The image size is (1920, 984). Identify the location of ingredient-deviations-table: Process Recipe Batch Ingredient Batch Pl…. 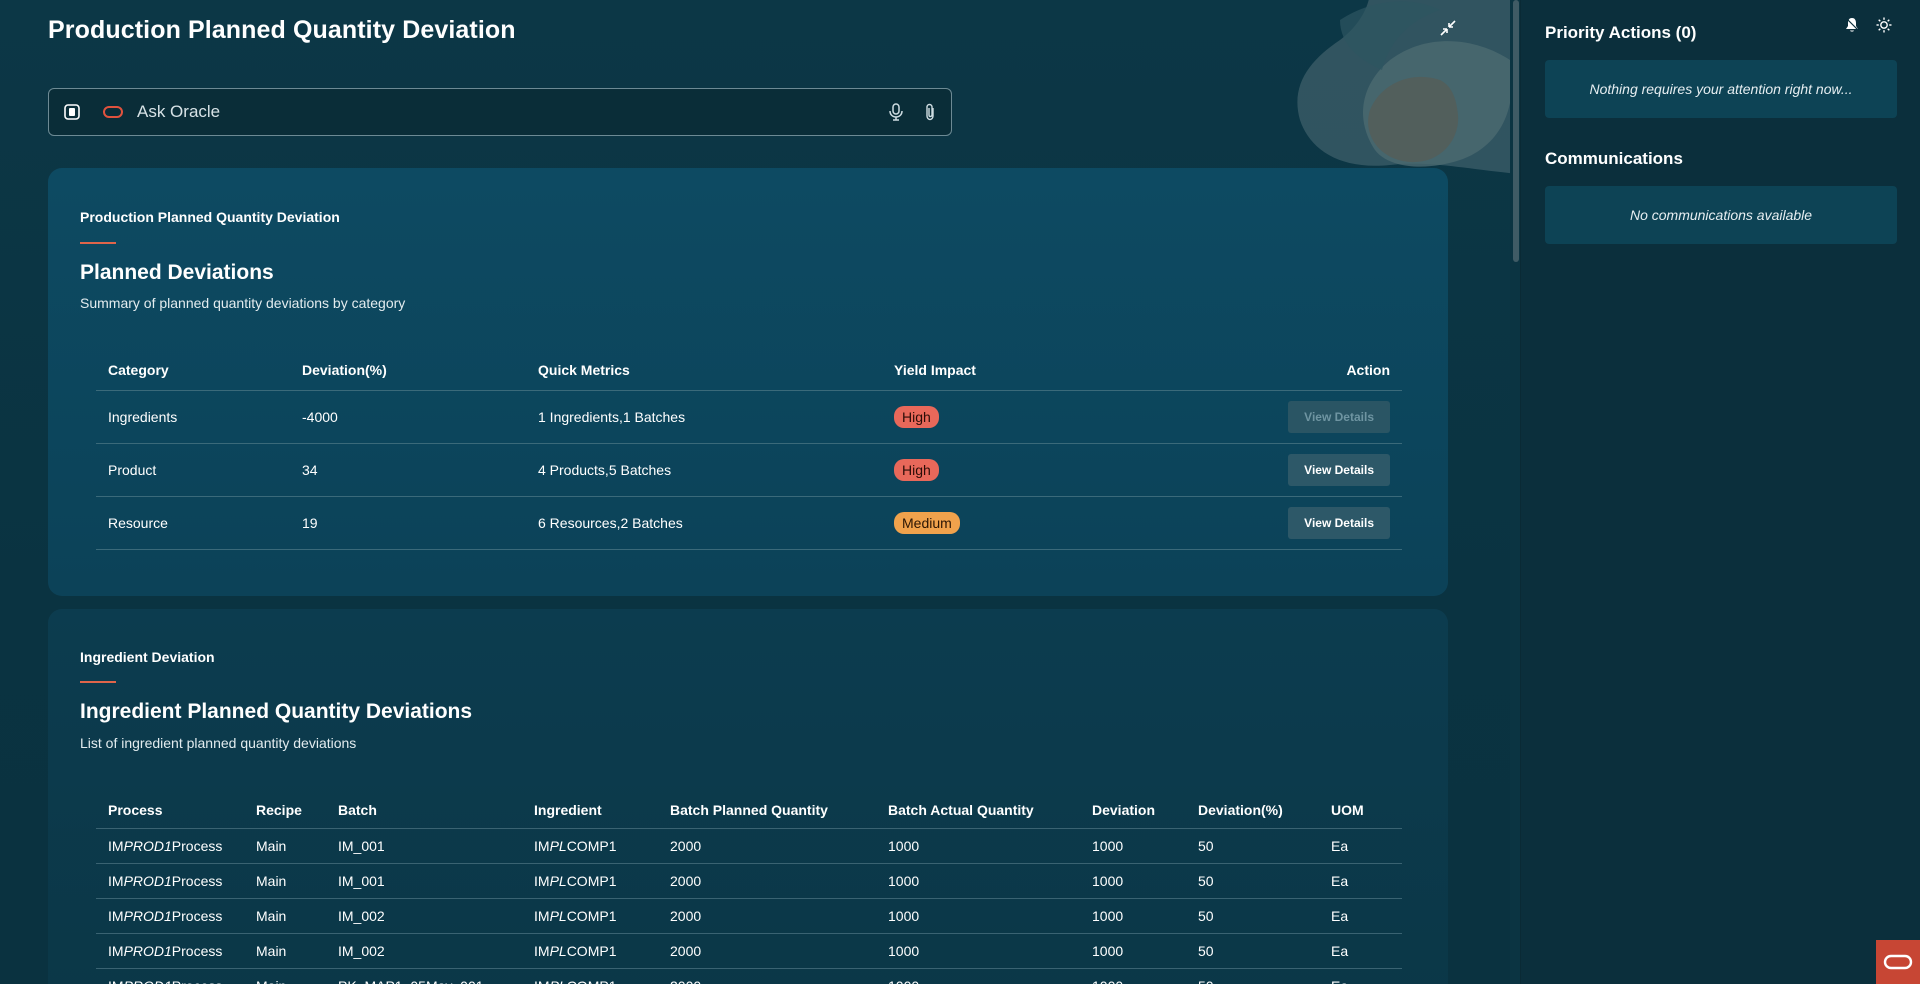
(749, 888).